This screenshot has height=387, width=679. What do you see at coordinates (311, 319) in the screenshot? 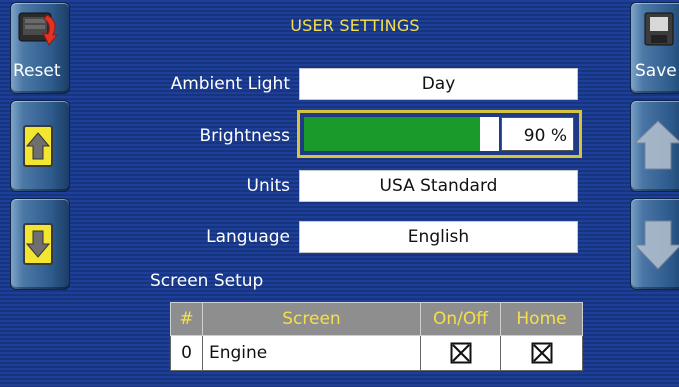
I see `header-screen: Screen` at bounding box center [311, 319].